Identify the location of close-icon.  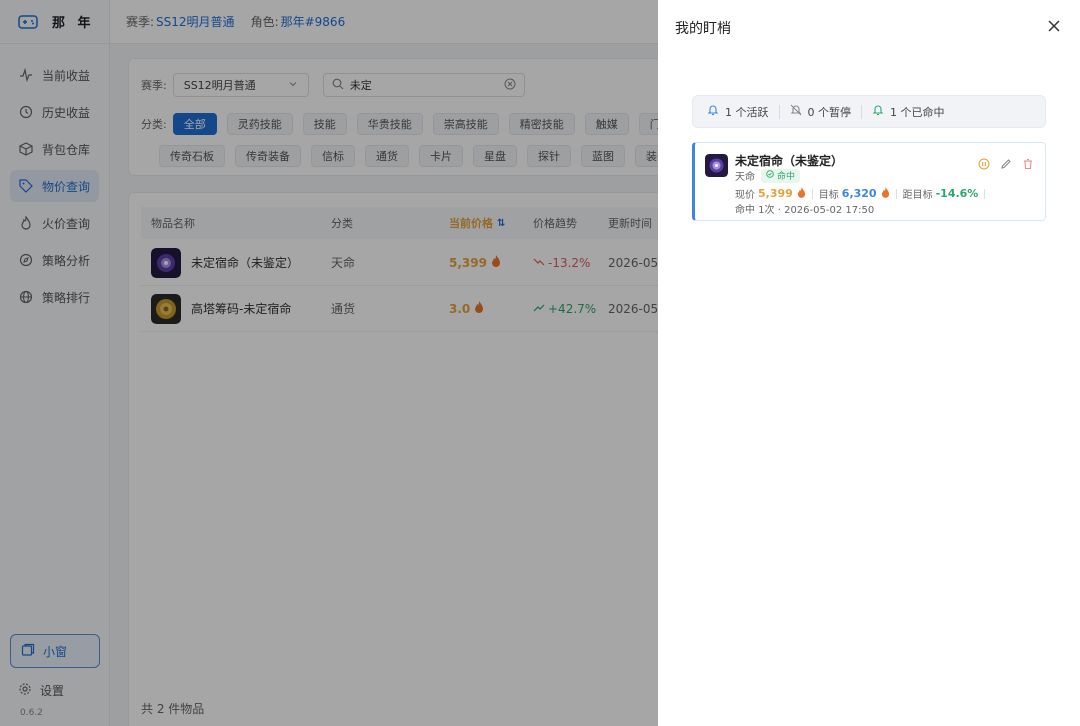
(1054, 26).